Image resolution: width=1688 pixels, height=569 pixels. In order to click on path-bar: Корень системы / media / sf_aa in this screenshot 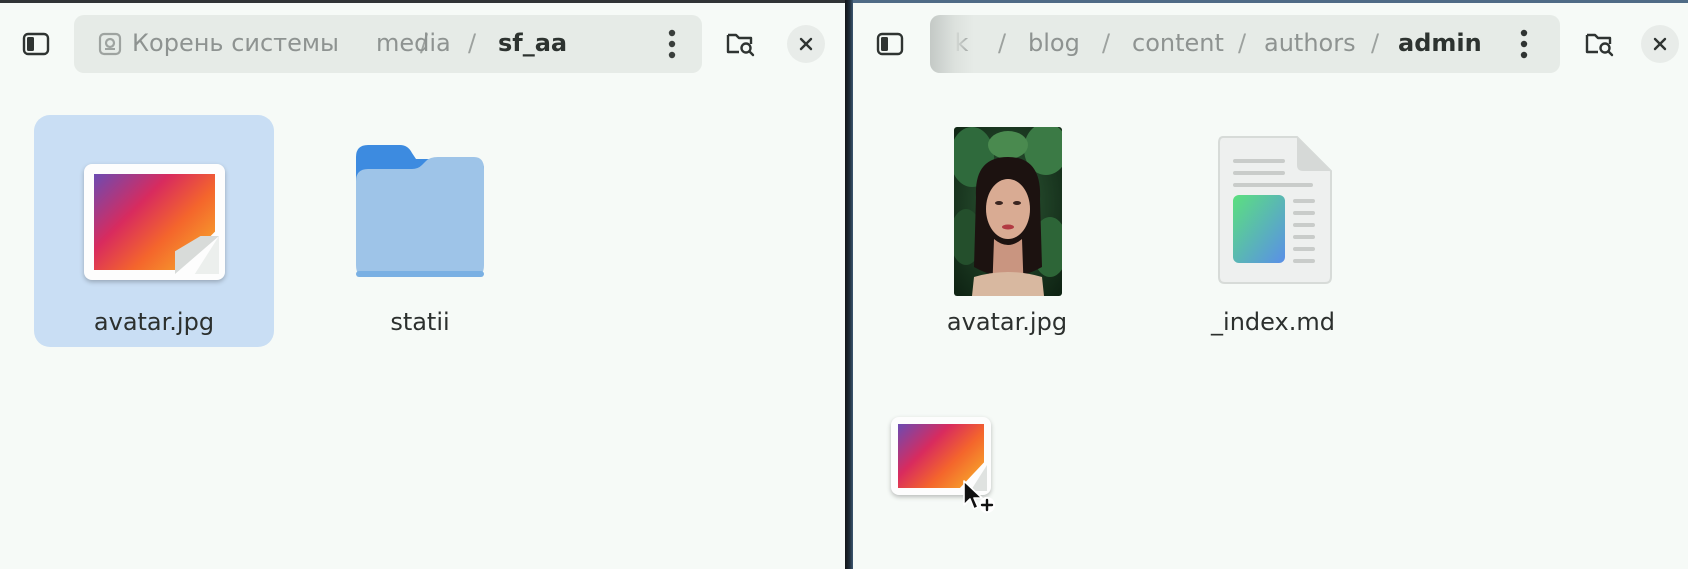, I will do `click(388, 44)`.